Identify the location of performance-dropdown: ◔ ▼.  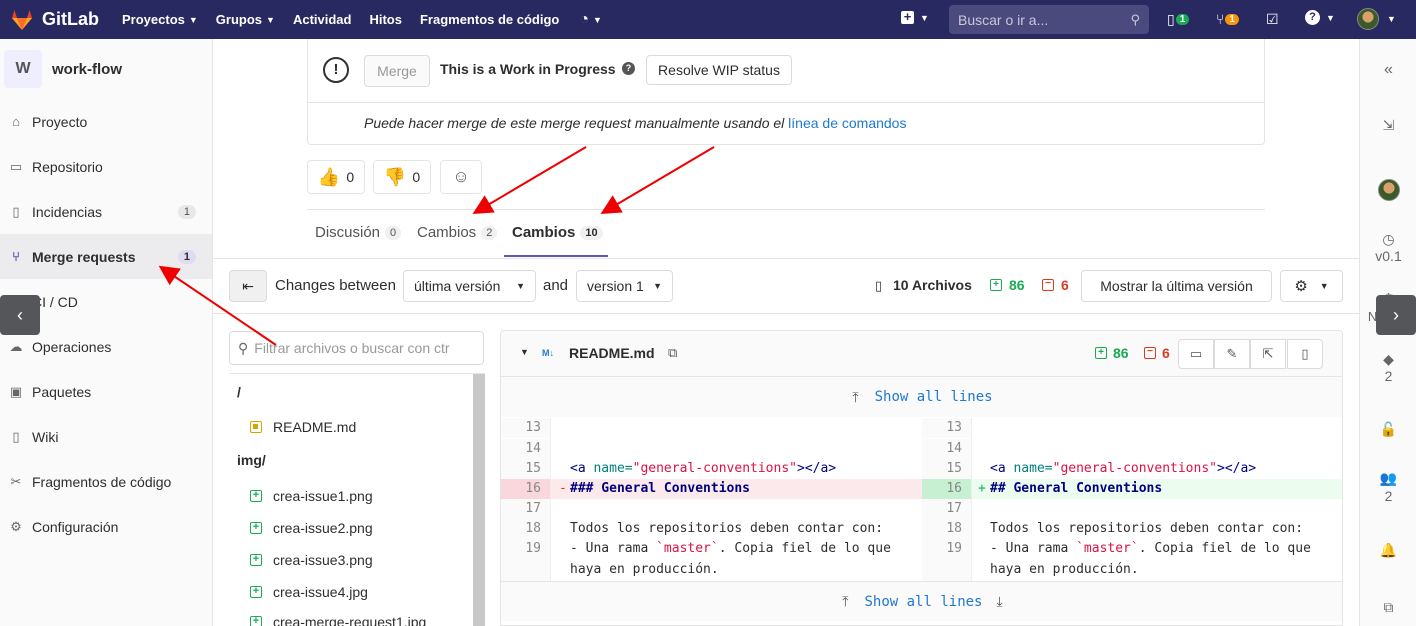
(590, 20).